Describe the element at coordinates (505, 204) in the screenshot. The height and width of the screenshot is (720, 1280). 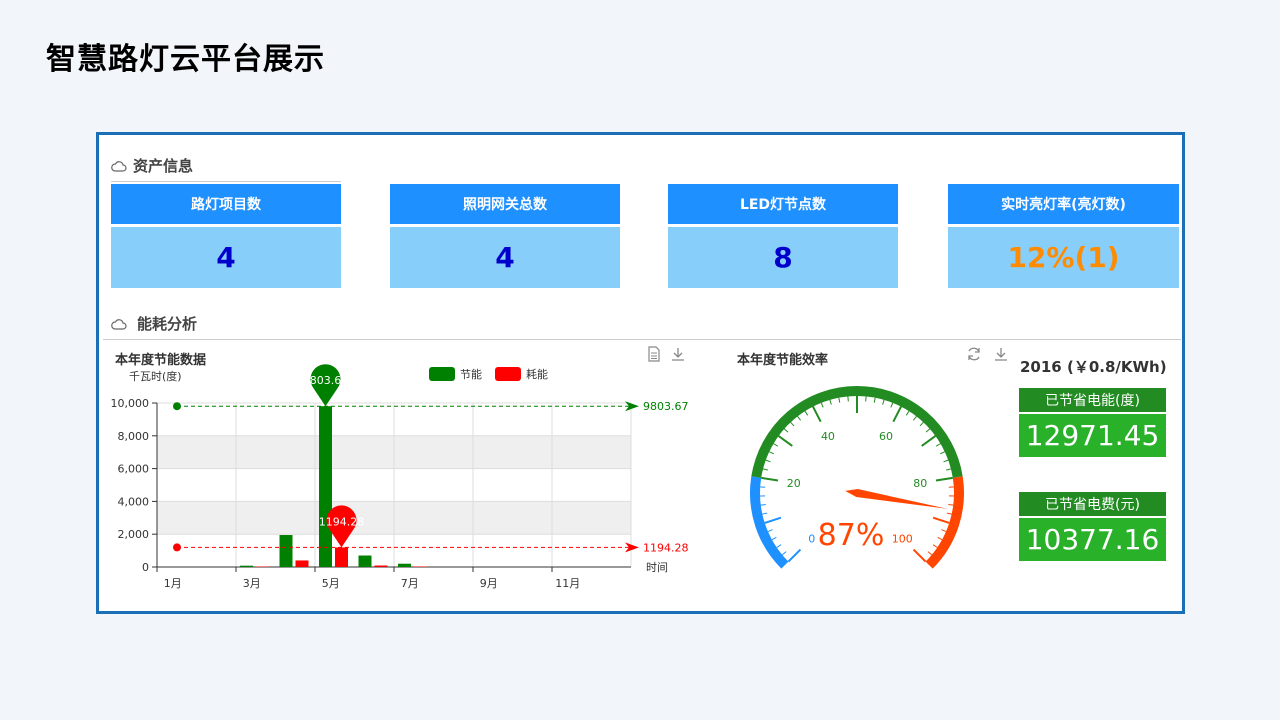
I see `card-label: 照明网关总数` at that location.